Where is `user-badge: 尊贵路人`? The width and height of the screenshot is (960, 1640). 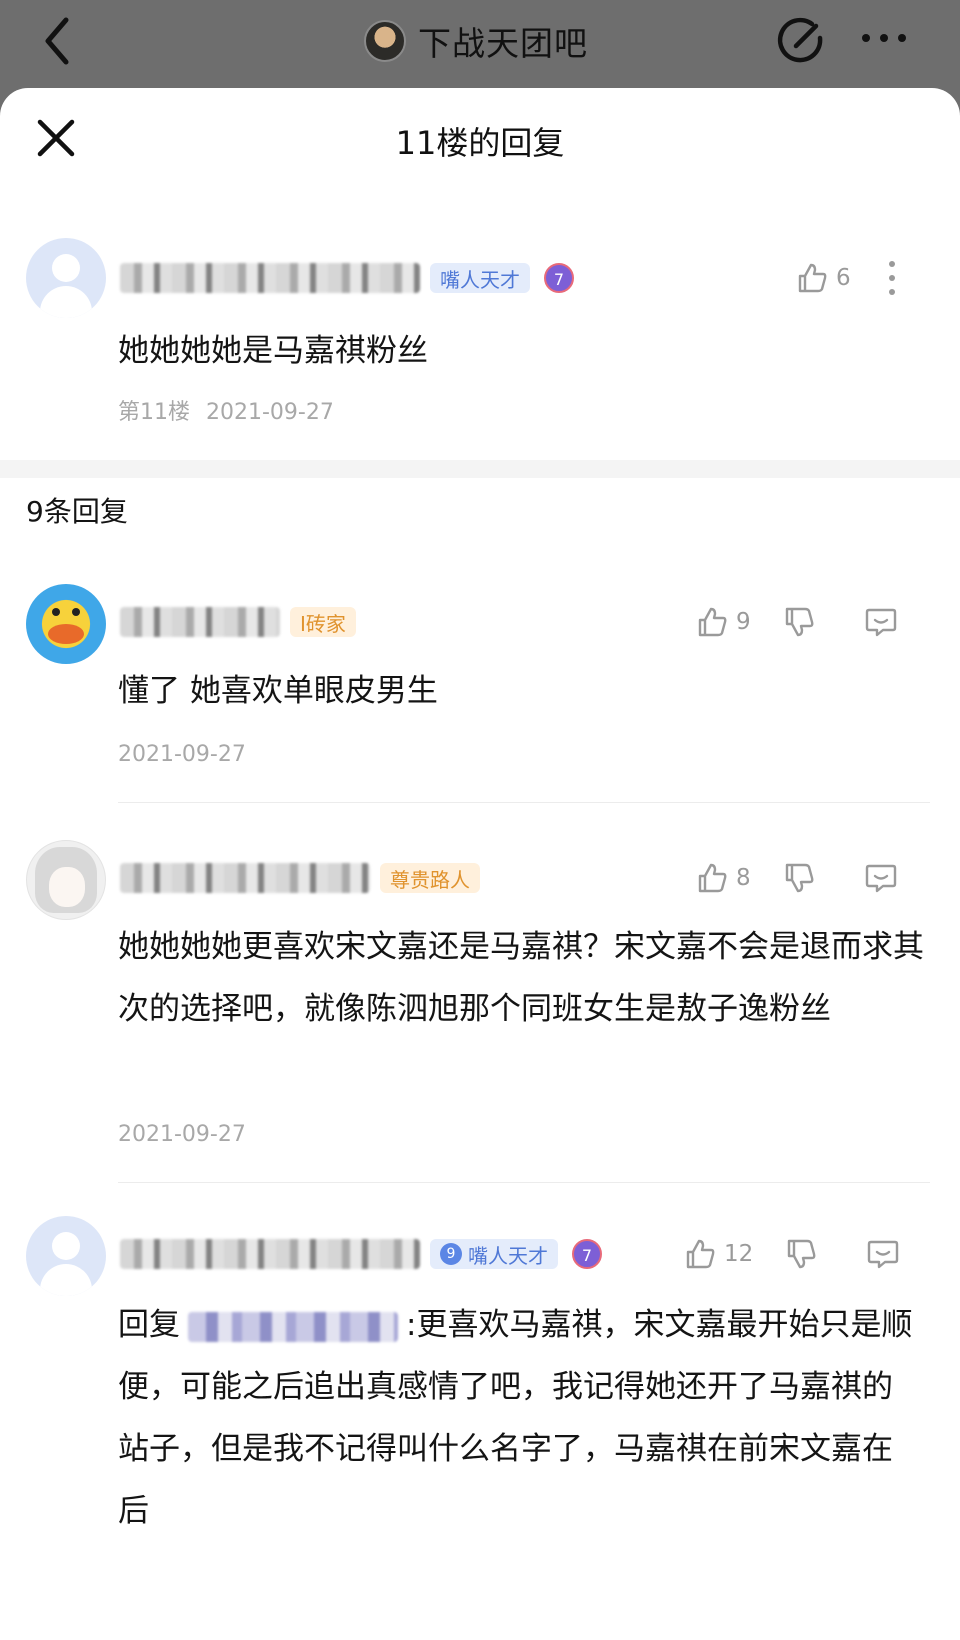 user-badge: 尊贵路人 is located at coordinates (430, 878).